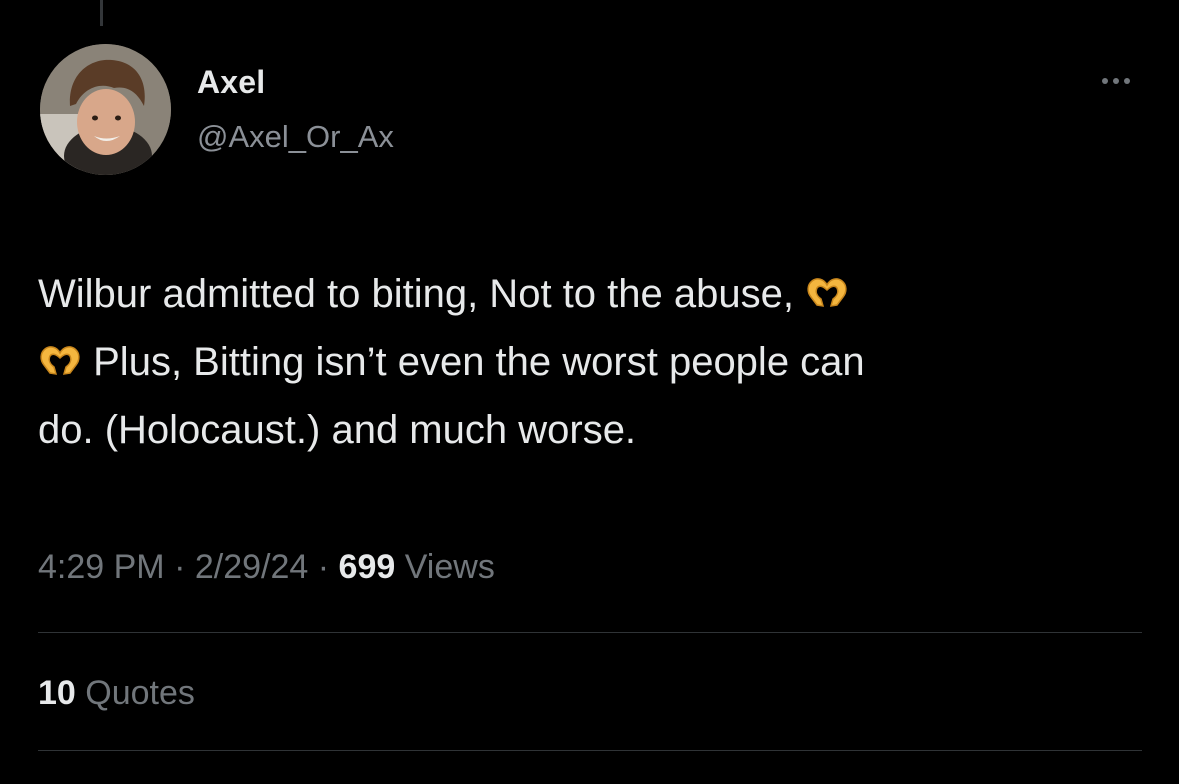 This screenshot has width=1179, height=784. What do you see at coordinates (295, 137) in the screenshot?
I see `author-handle: @Axel_Or_Ax` at bounding box center [295, 137].